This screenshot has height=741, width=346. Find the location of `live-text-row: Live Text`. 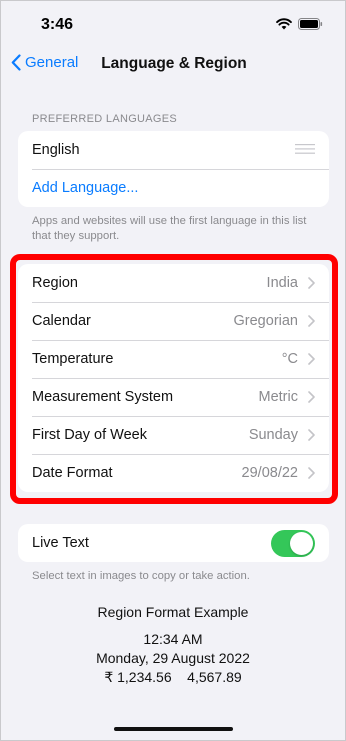

live-text-row: Live Text is located at coordinates (173, 543).